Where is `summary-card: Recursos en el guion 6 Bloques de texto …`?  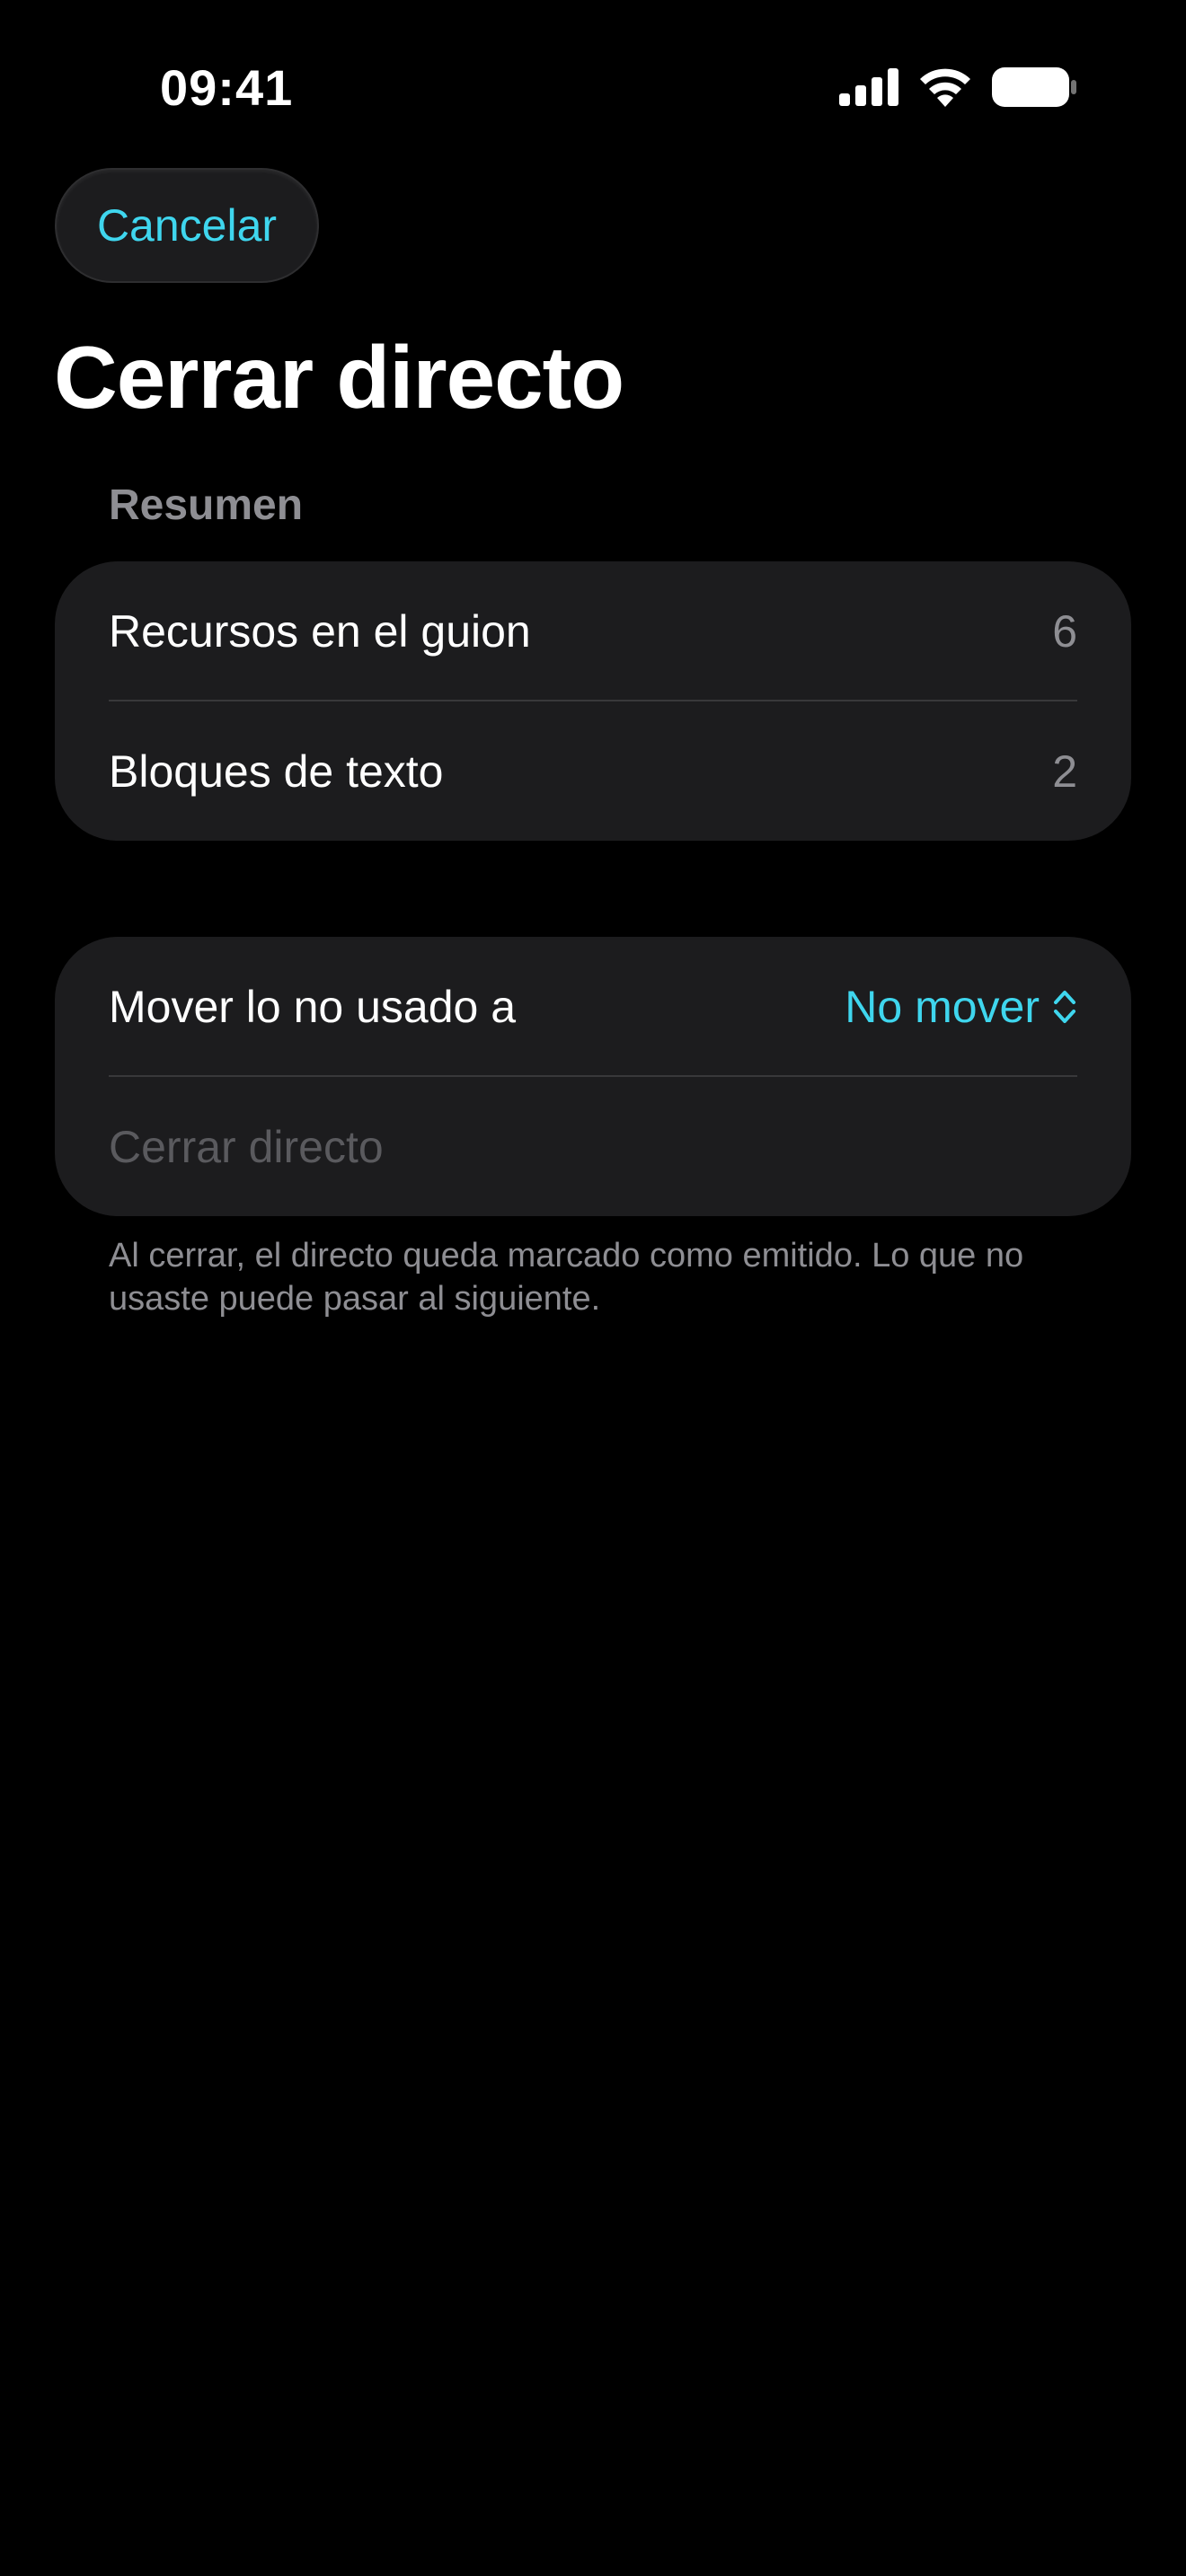 summary-card: Recursos en el guion 6 Bloques de texto … is located at coordinates (593, 701).